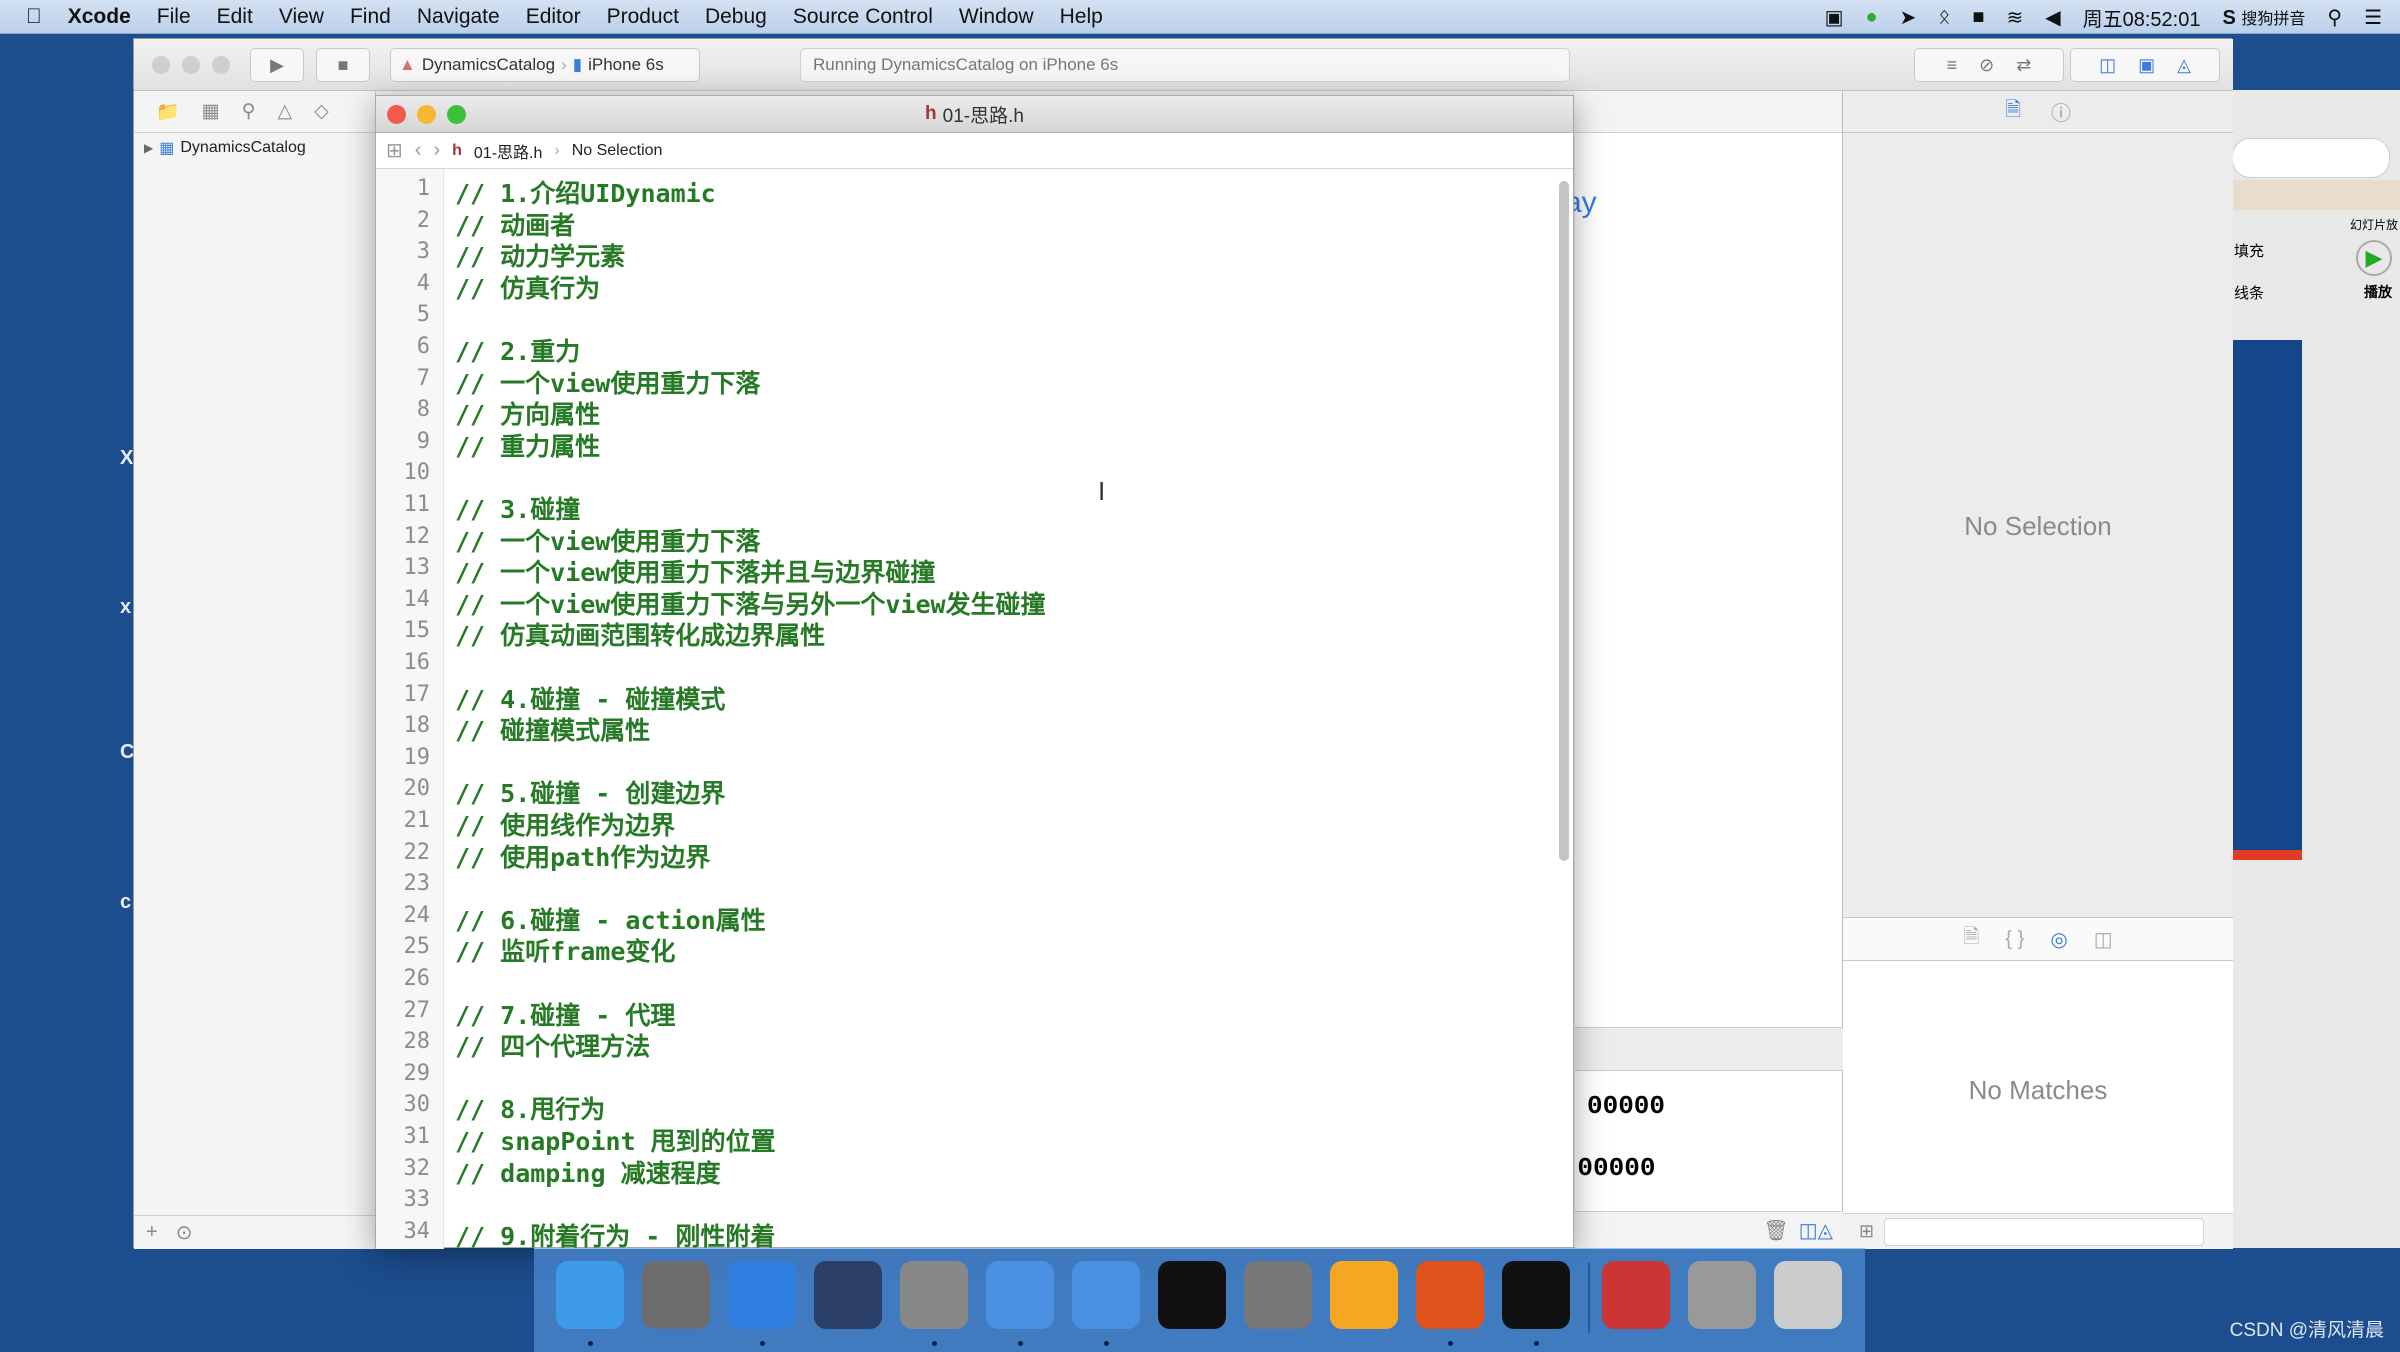  What do you see at coordinates (2061, 111) in the screenshot?
I see `help-icon: ⓘ` at bounding box center [2061, 111].